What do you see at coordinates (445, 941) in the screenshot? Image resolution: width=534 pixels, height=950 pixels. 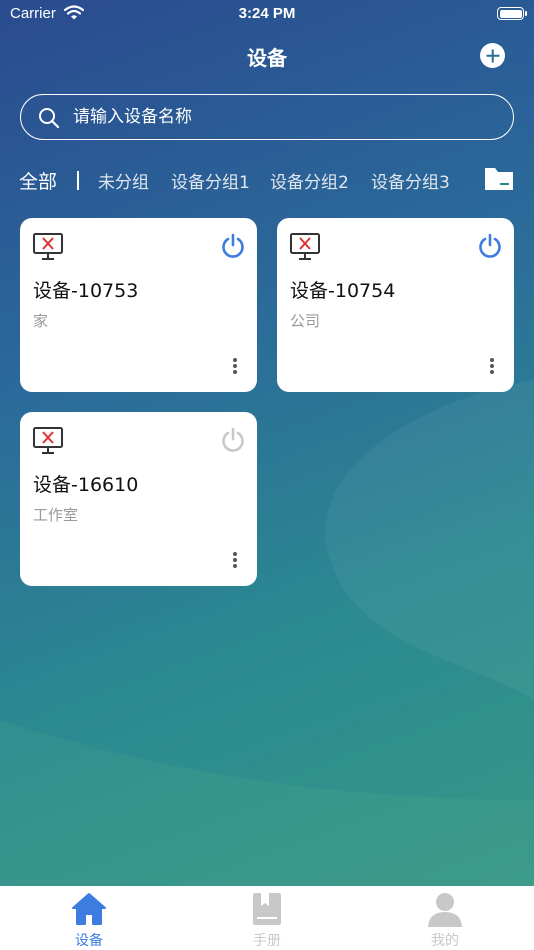 I see `tabbar-label: 我的` at bounding box center [445, 941].